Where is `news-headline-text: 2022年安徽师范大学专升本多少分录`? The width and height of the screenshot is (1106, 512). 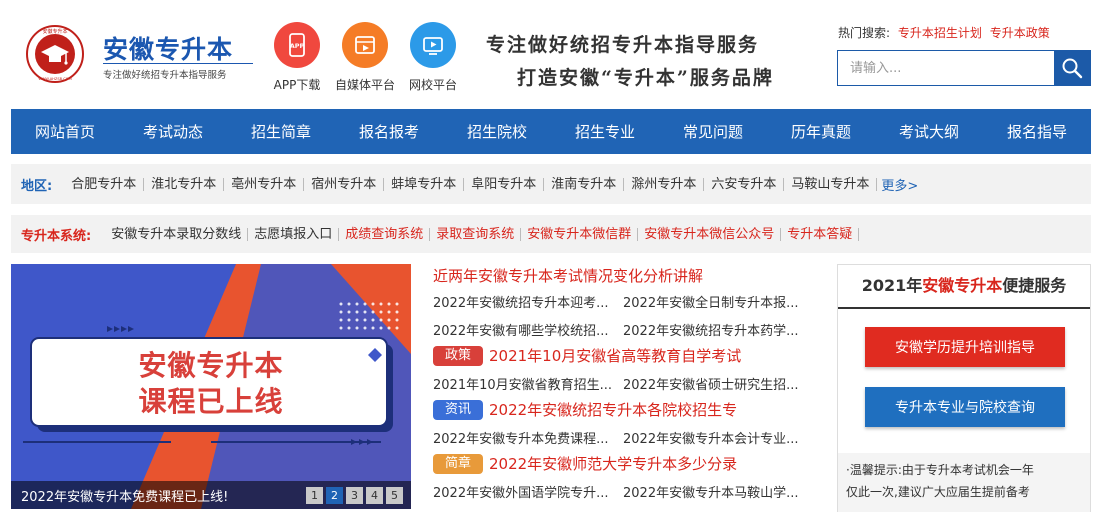 news-headline-text: 2022年安徽师范大学专升本多少分录 is located at coordinates (613, 464).